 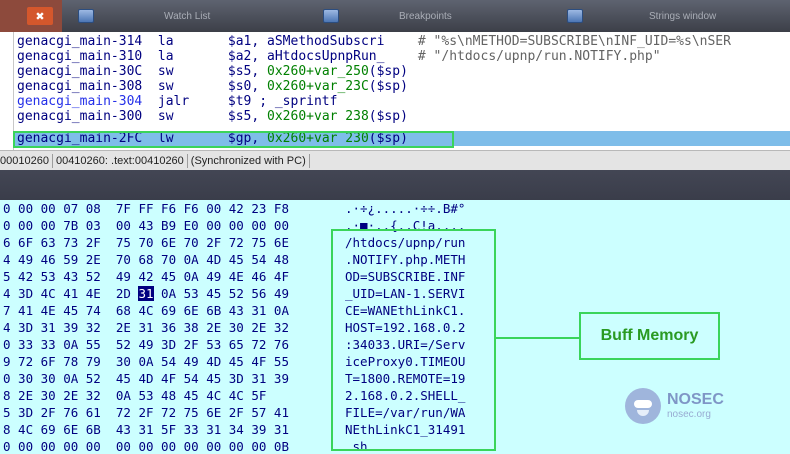 I want to click on hex-bytes: 0 00 00 00 00 00 00 00 00 00 00 00 0B, so click(x=154, y=446).